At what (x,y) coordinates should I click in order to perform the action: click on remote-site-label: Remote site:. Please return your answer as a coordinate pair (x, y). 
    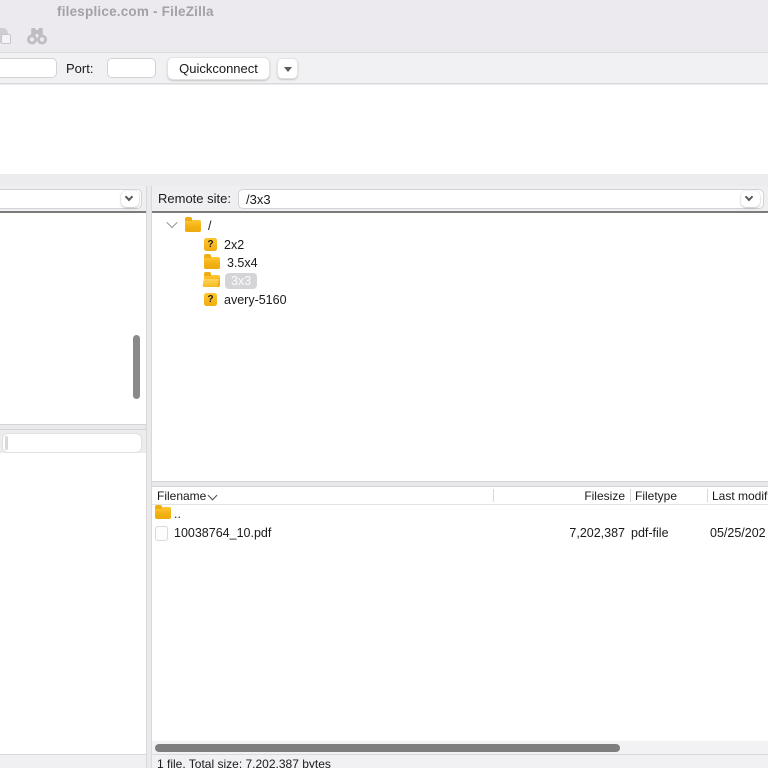
    Looking at the image, I should click on (194, 198).